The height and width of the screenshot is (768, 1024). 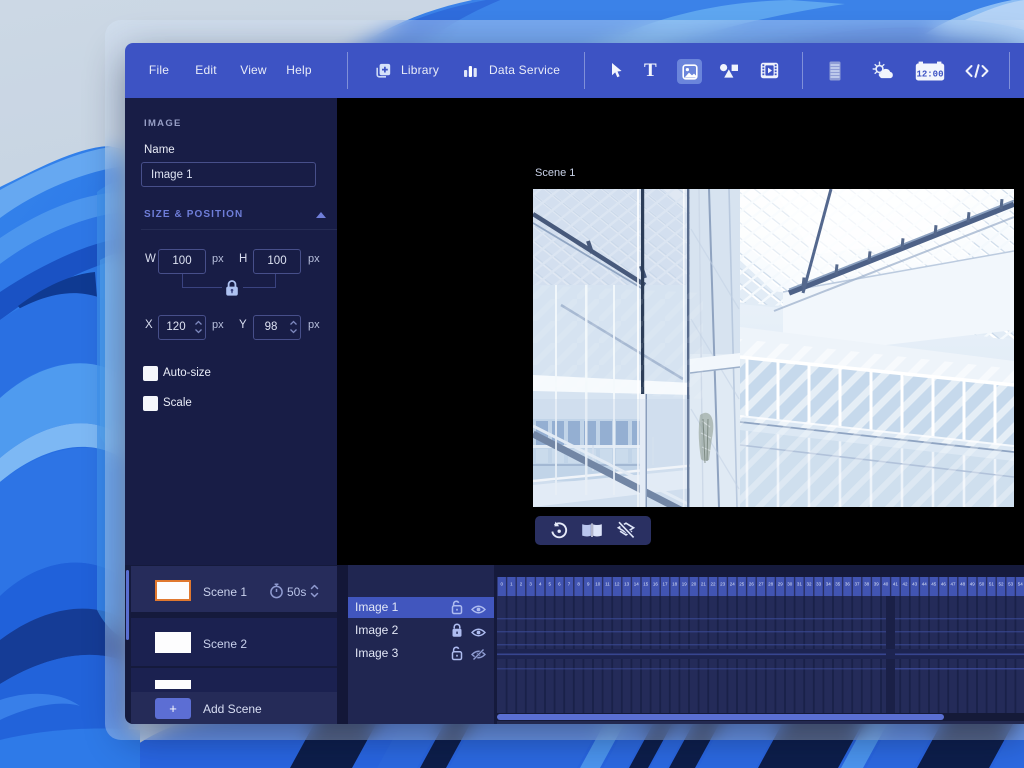 What do you see at coordinates (790, 583) in the screenshot?
I see `svg-text: 30` at bounding box center [790, 583].